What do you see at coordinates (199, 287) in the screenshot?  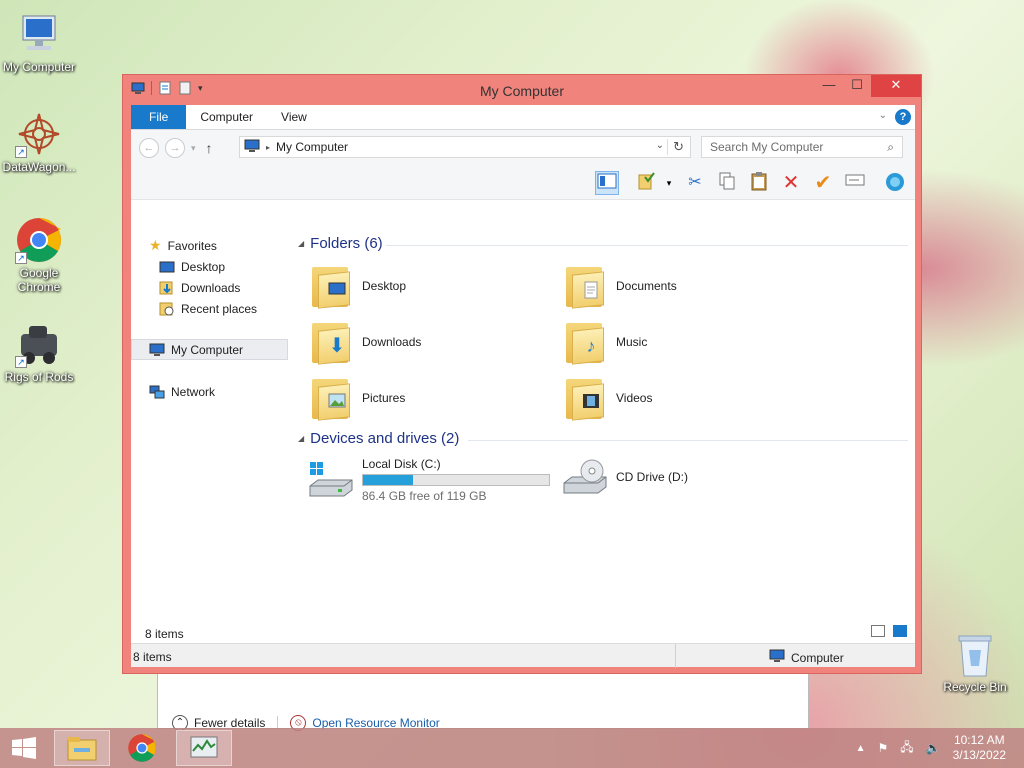 I see `nav-downloads: Downloads` at bounding box center [199, 287].